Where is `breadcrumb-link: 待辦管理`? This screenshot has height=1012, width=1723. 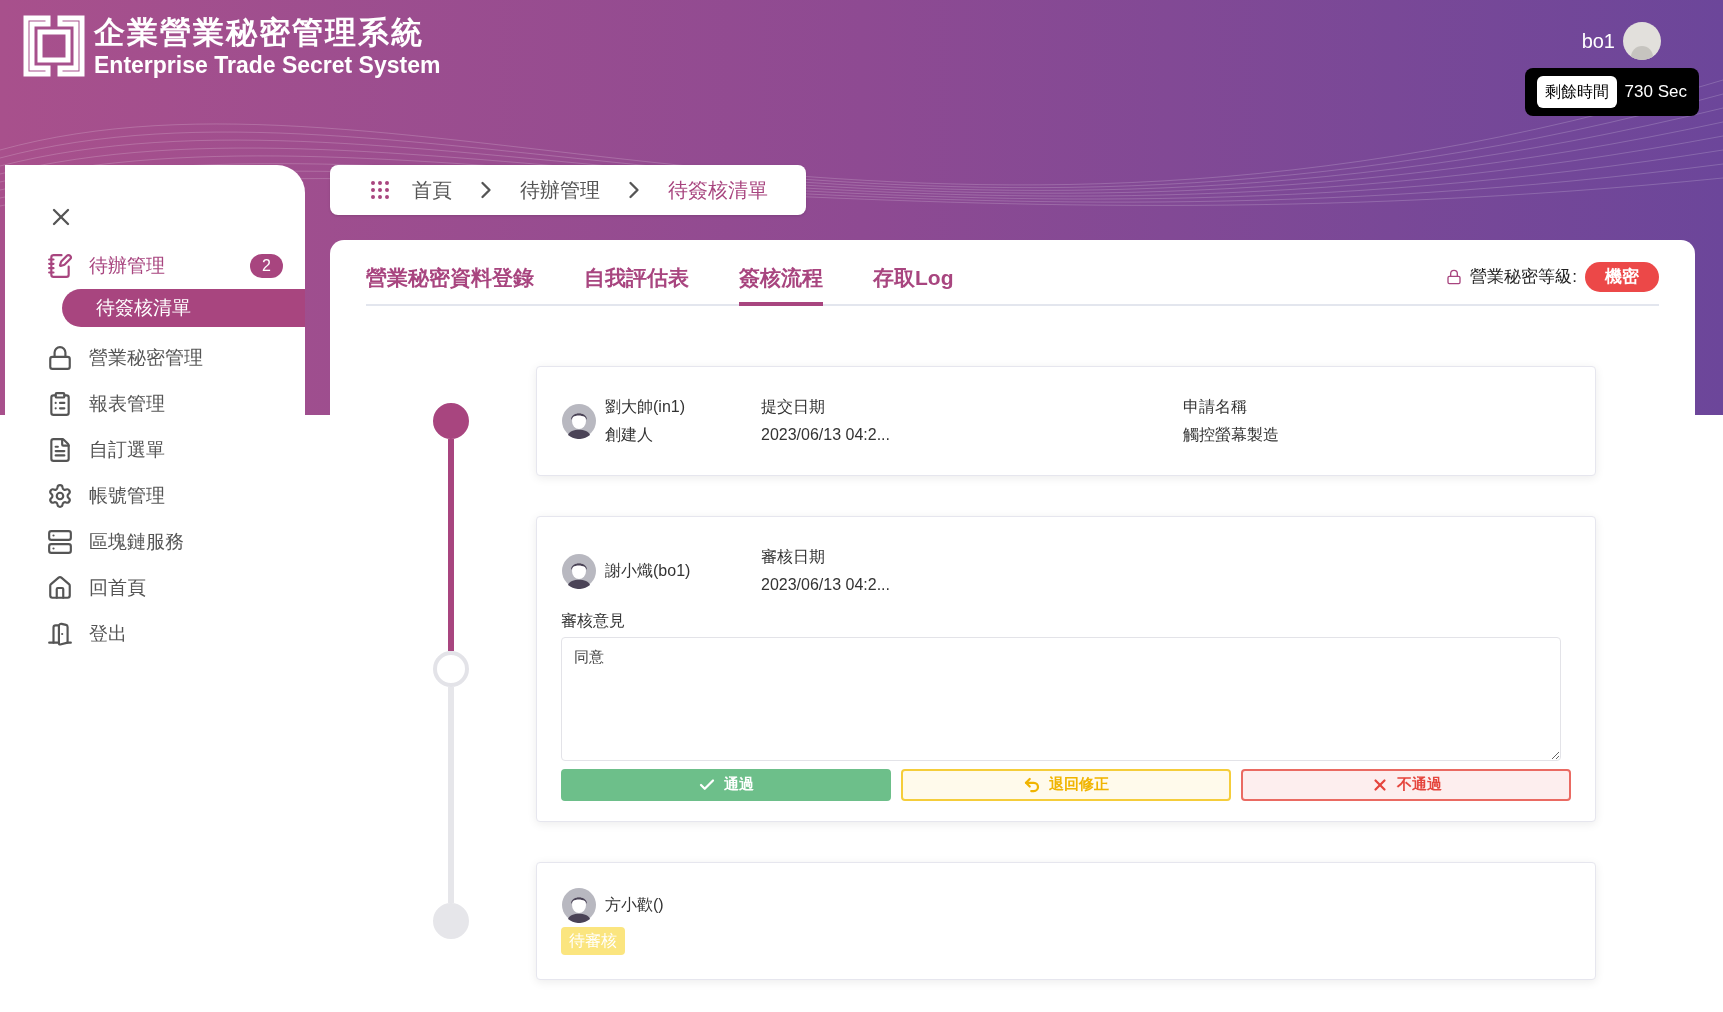 breadcrumb-link: 待辦管理 is located at coordinates (560, 190).